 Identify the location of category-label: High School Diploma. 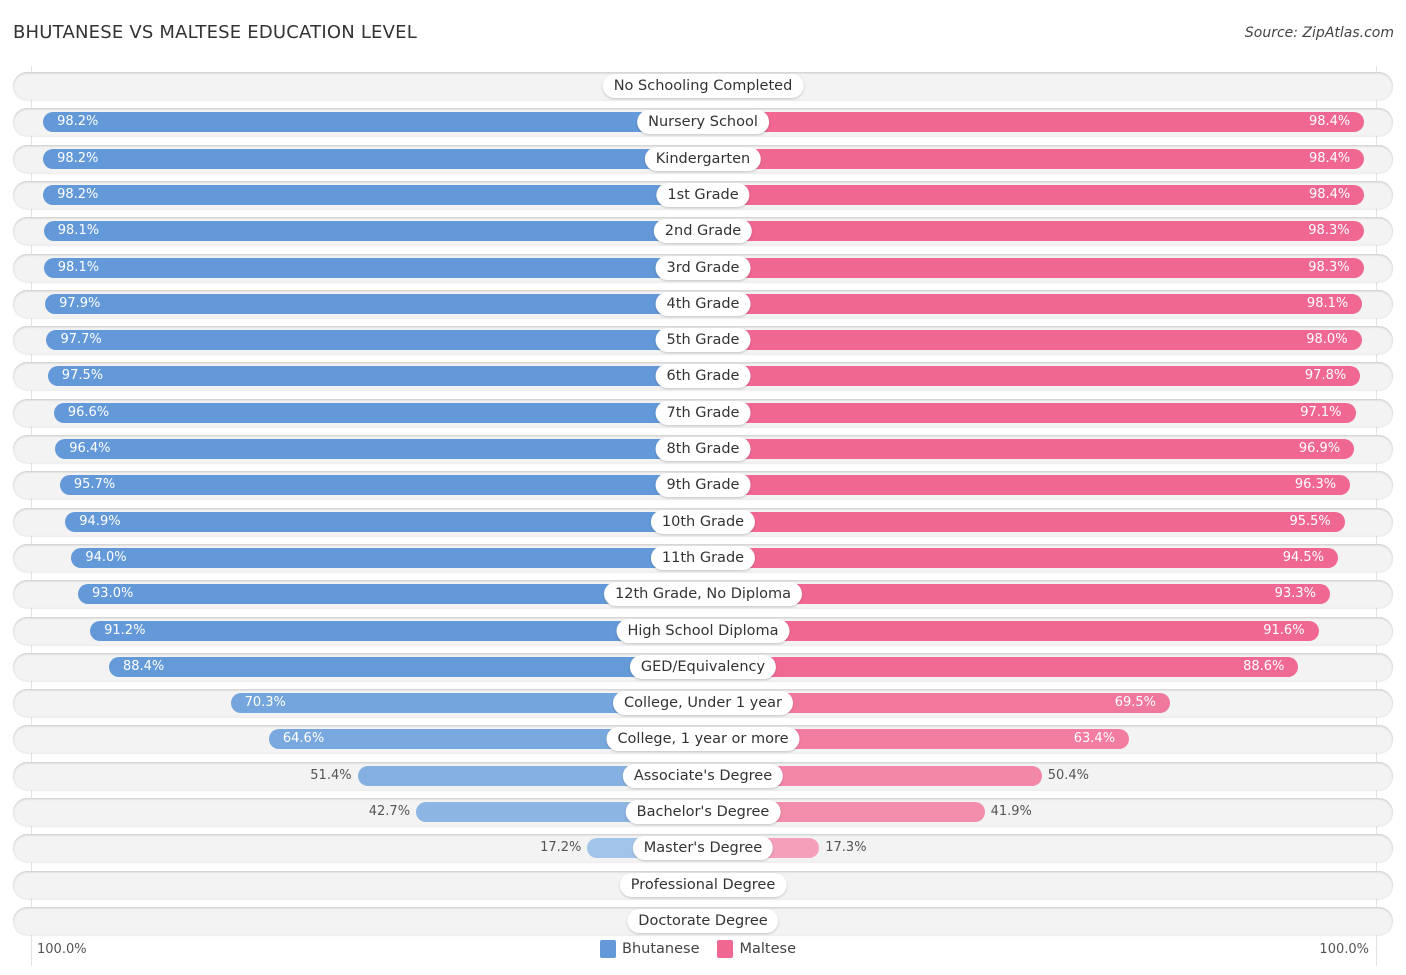
(703, 630).